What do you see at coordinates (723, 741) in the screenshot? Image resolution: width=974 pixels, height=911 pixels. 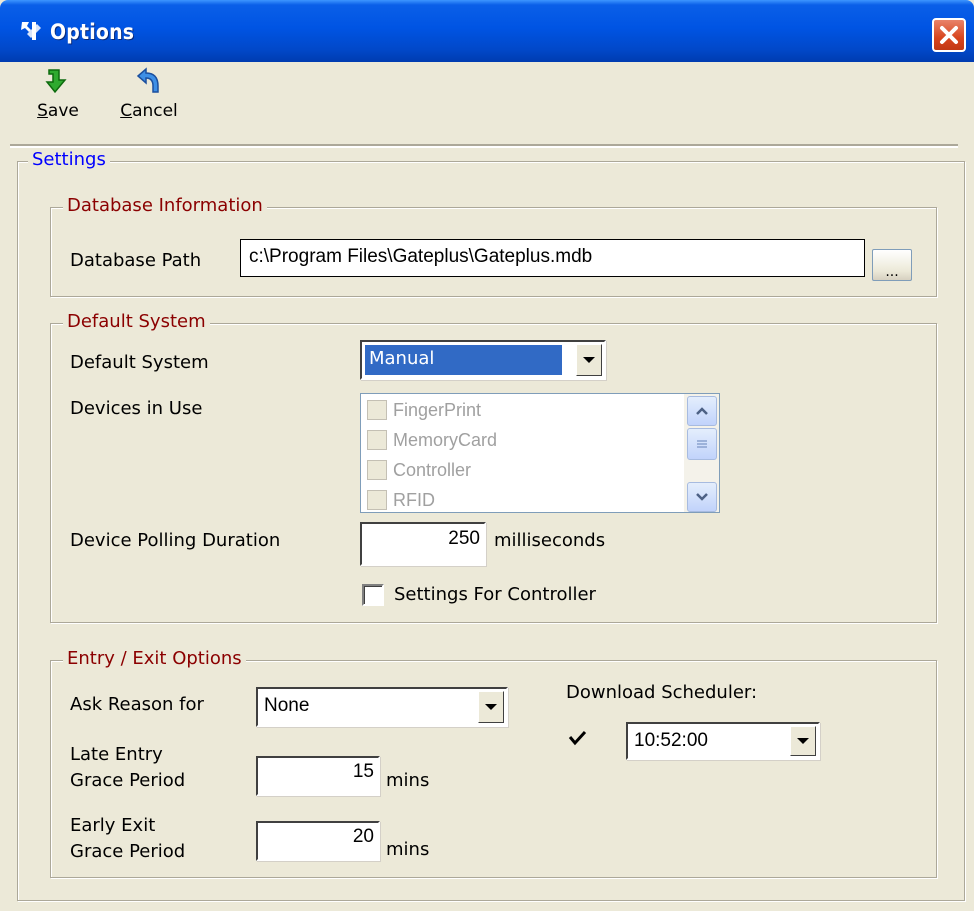 I see `scheduler-time-dropdown: 10:52:00` at bounding box center [723, 741].